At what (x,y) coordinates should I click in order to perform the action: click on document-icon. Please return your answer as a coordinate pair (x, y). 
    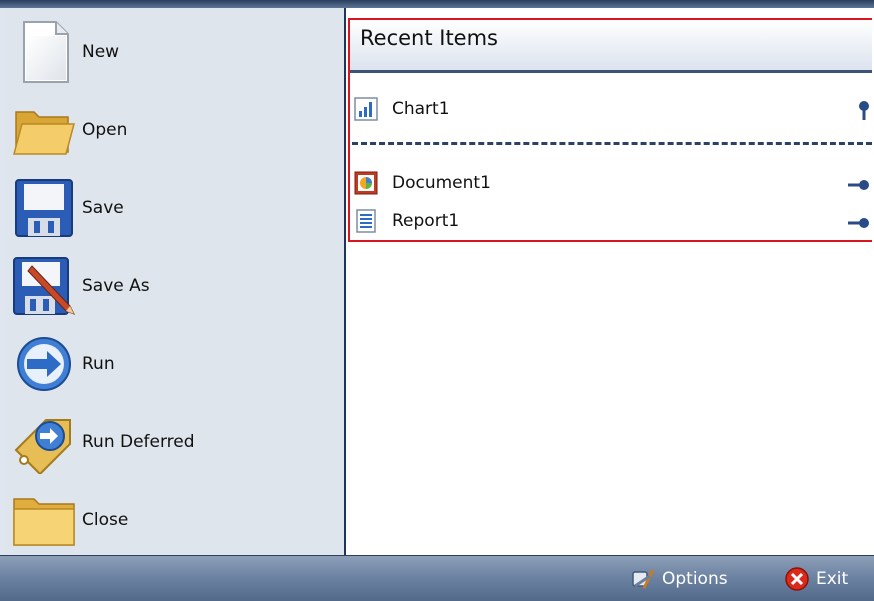
    Looking at the image, I should click on (366, 183).